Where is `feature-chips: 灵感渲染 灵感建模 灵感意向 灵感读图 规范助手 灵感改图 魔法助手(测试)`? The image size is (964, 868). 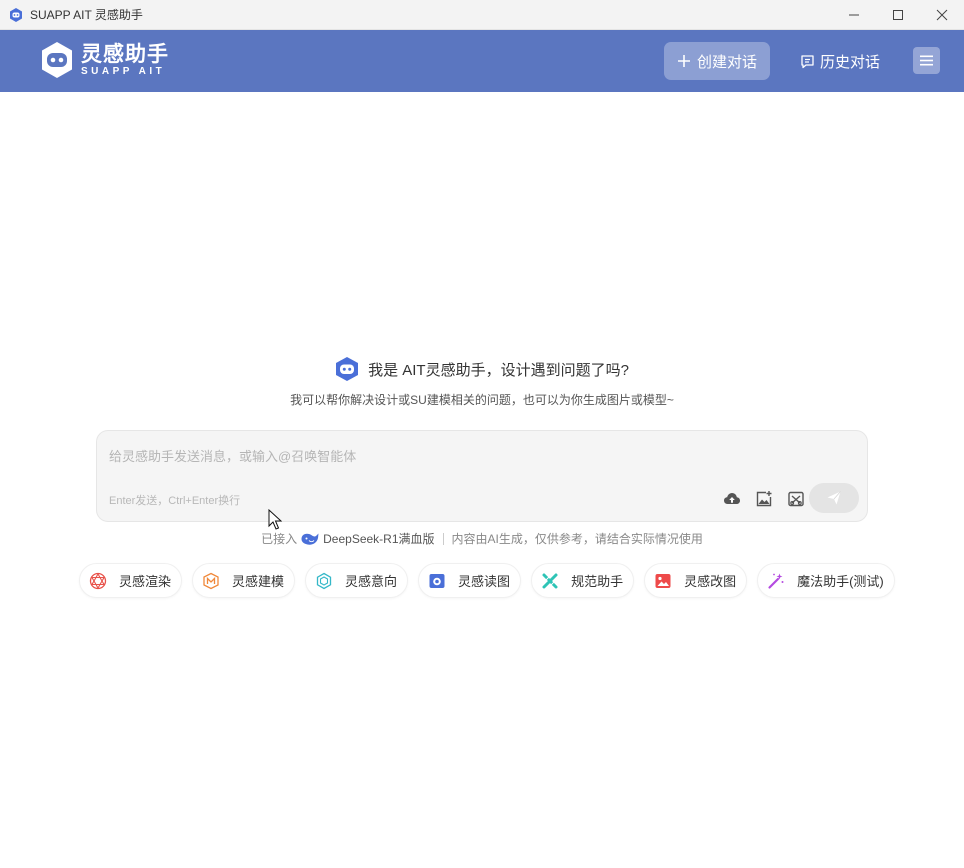 feature-chips: 灵感渲染 灵感建模 灵感意向 灵感读图 规范助手 灵感改图 魔法助手(测试) is located at coordinates (492, 580).